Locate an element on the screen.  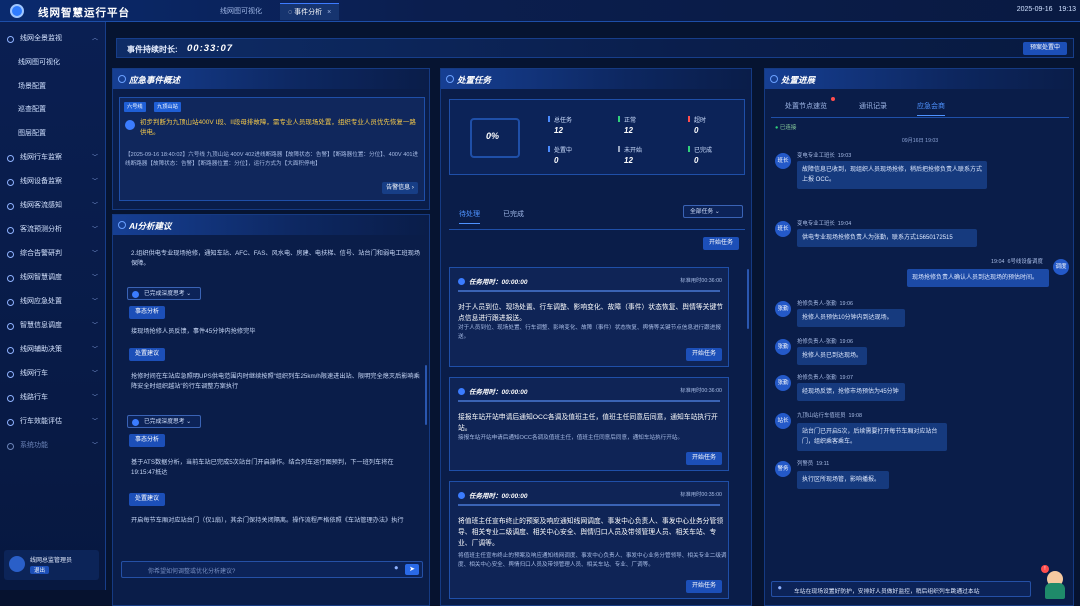
sidebar-item-label: 线网全景监视 is located at coordinates (41, 38).